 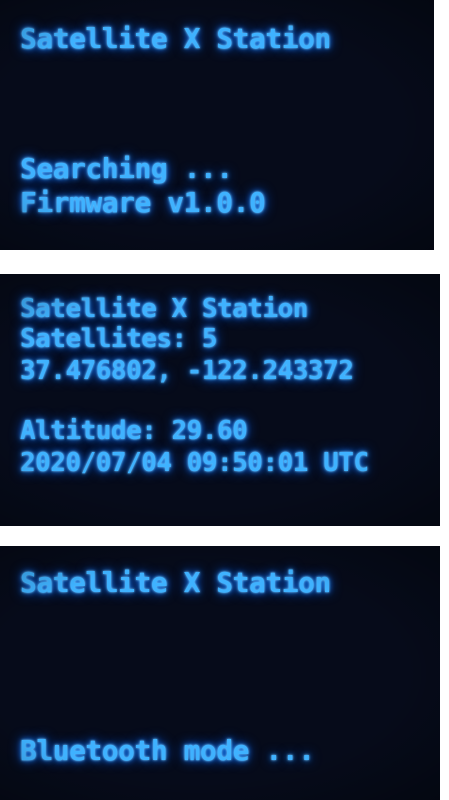 What do you see at coordinates (187, 371) in the screenshot?
I see `coordinates: 37.476802, -122.243372` at bounding box center [187, 371].